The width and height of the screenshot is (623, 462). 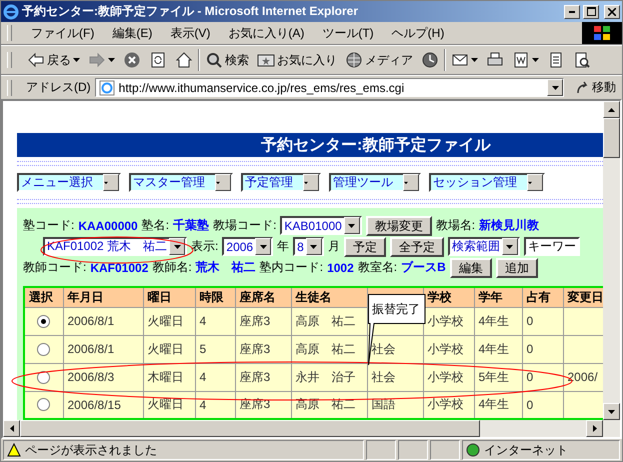 I want to click on toolbar-button: お気に入り, so click(x=297, y=60).